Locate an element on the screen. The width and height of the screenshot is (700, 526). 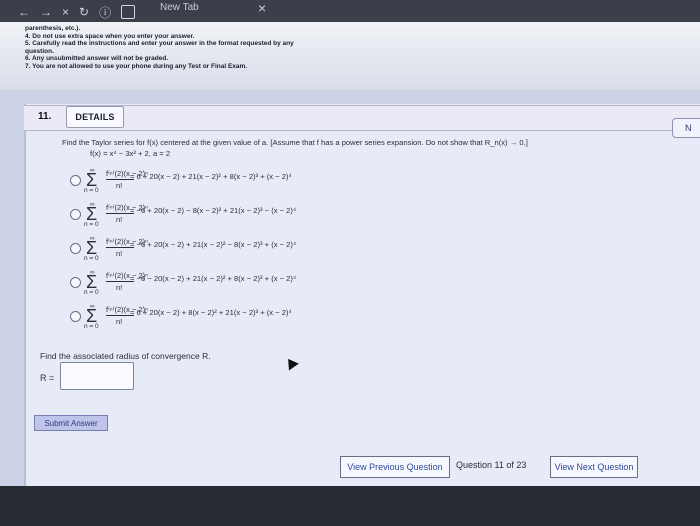
forward-icon: → is located at coordinates (46, 12).